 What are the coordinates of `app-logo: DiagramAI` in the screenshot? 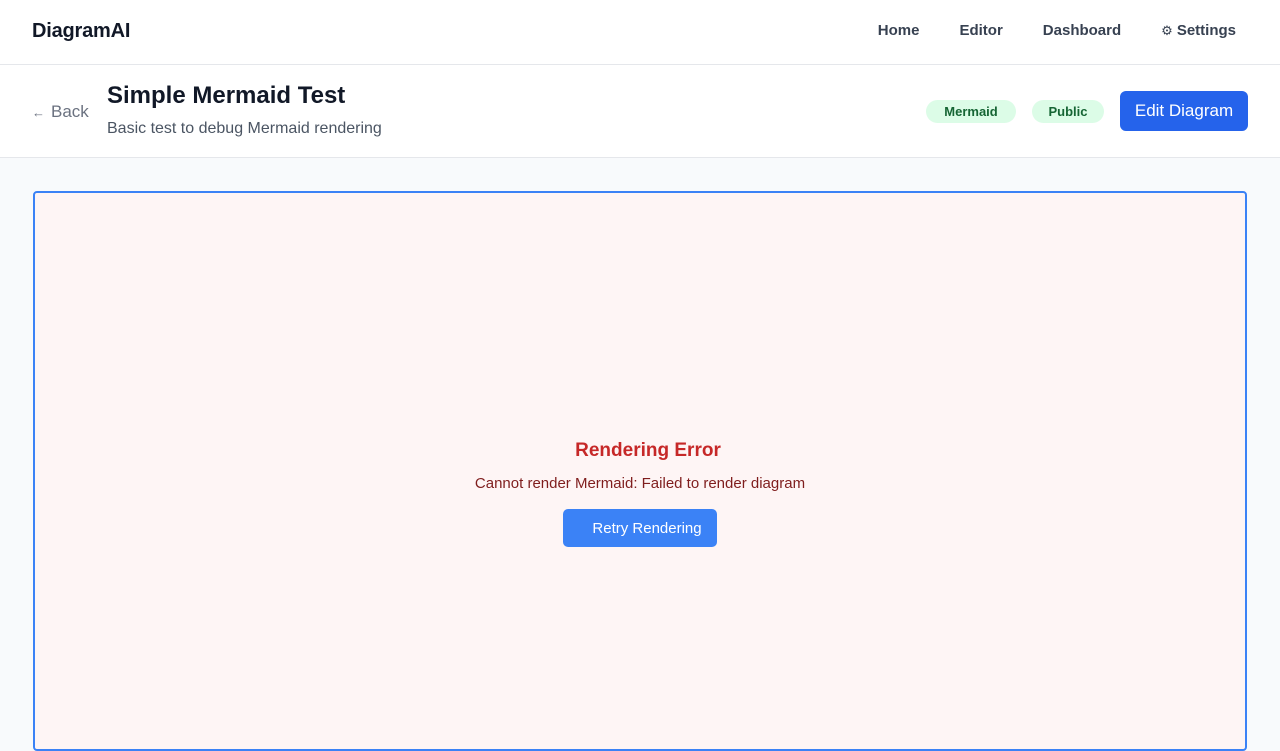 It's located at (81, 31).